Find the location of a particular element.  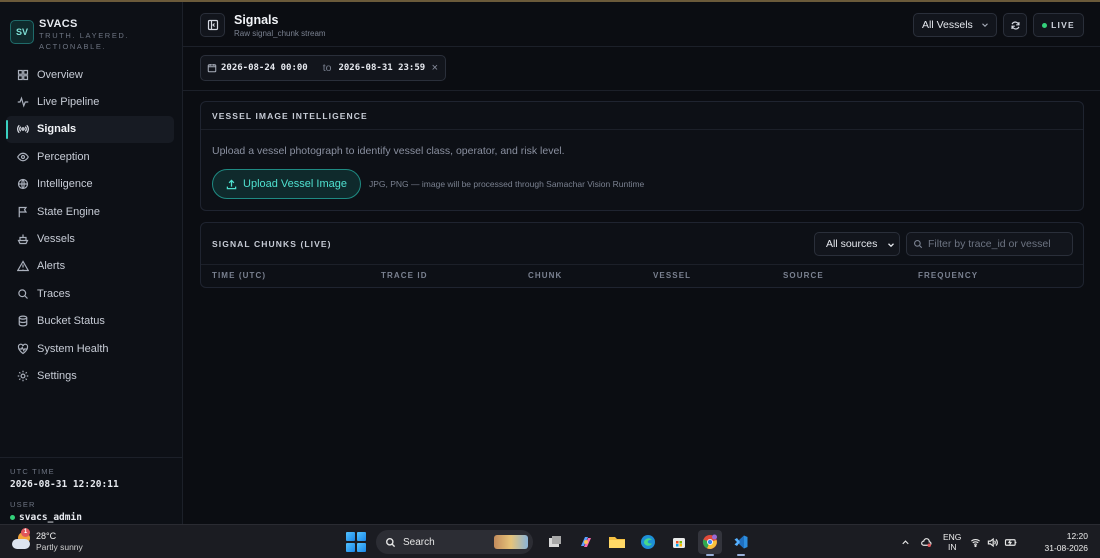

sidebar-item-label: Bucket Status is located at coordinates (71, 321).